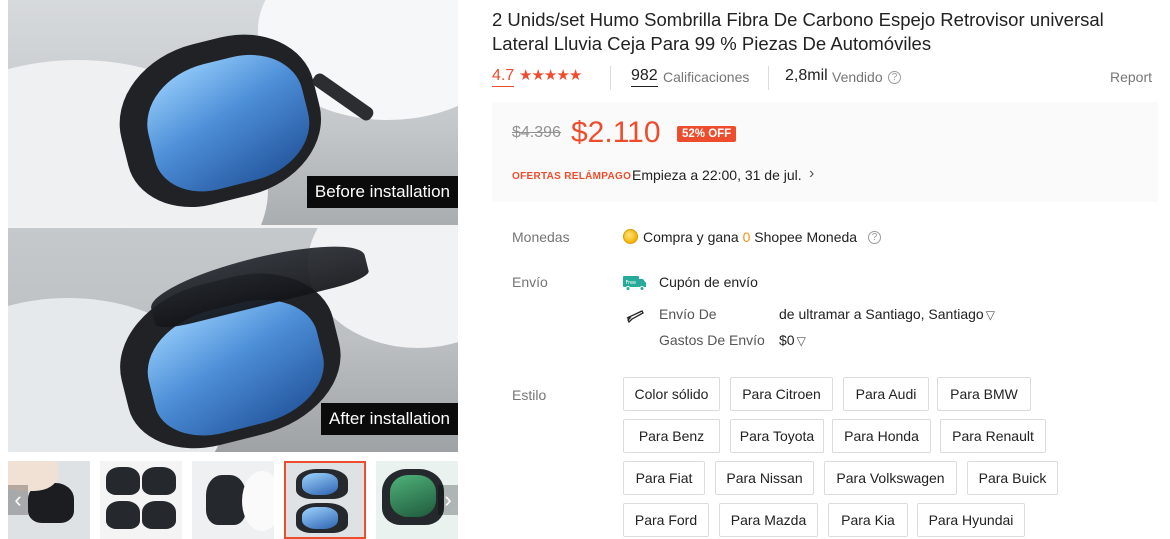 The image size is (1170, 539). What do you see at coordinates (890, 478) in the screenshot?
I see `style-option: Para Volkswagen` at bounding box center [890, 478].